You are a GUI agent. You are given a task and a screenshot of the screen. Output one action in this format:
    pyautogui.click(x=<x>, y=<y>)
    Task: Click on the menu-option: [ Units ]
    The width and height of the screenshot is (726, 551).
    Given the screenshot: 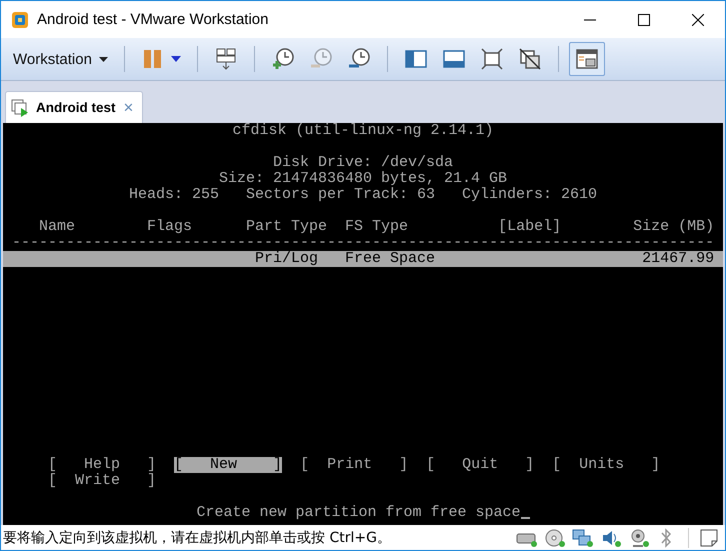 What is the action you would take?
    pyautogui.click(x=606, y=465)
    